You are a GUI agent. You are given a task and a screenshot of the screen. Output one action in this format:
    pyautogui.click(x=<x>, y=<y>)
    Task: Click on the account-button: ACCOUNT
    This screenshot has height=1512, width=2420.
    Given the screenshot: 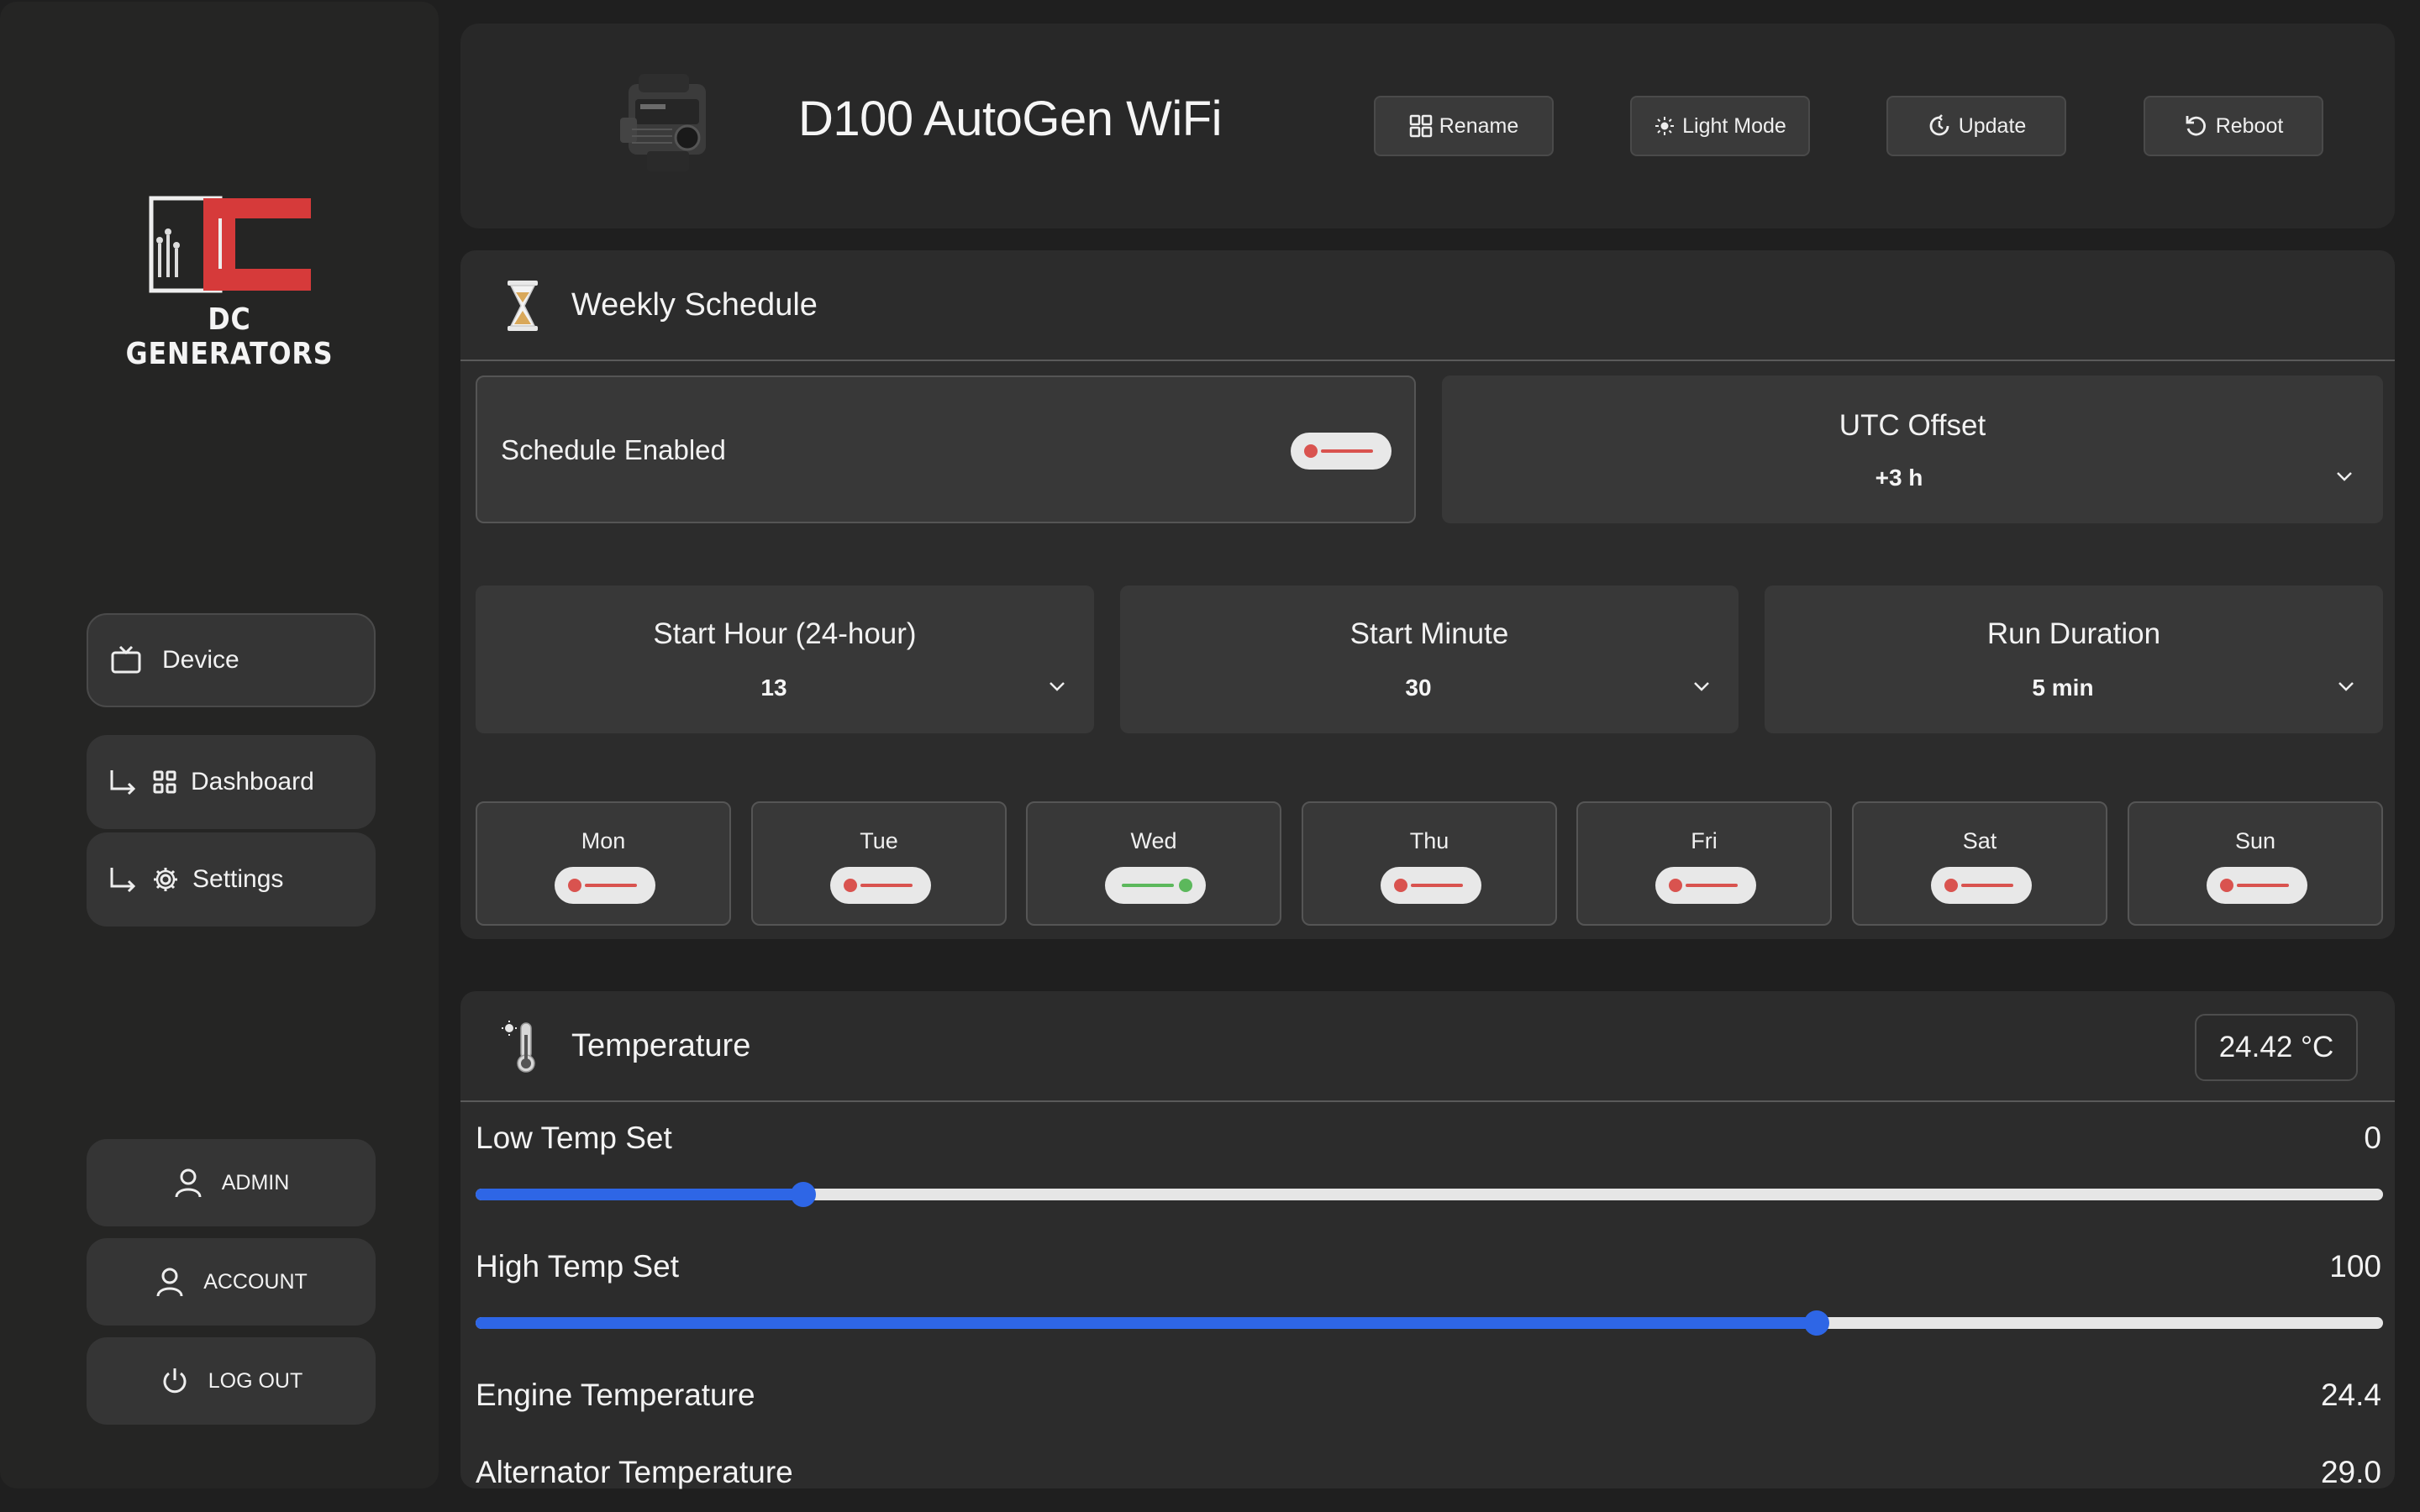 What is the action you would take?
    pyautogui.click(x=232, y=1282)
    